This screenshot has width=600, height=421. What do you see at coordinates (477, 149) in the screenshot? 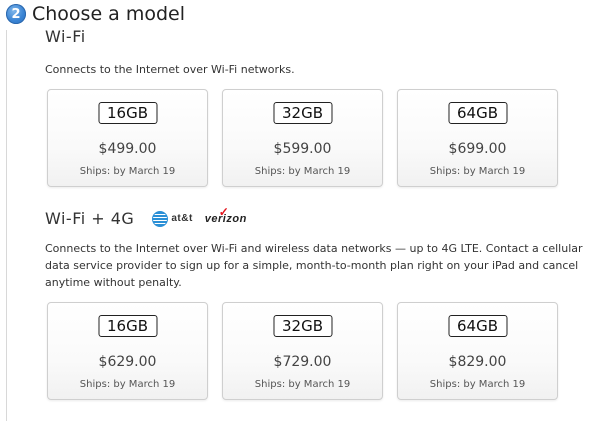
I see `price-label: $699.00` at bounding box center [477, 149].